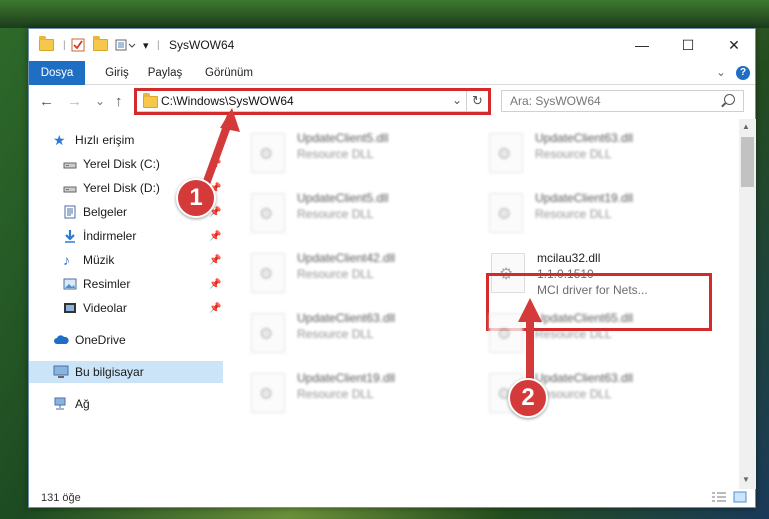  Describe the element at coordinates (384, 14) in the screenshot. I see `desktop-background` at that location.